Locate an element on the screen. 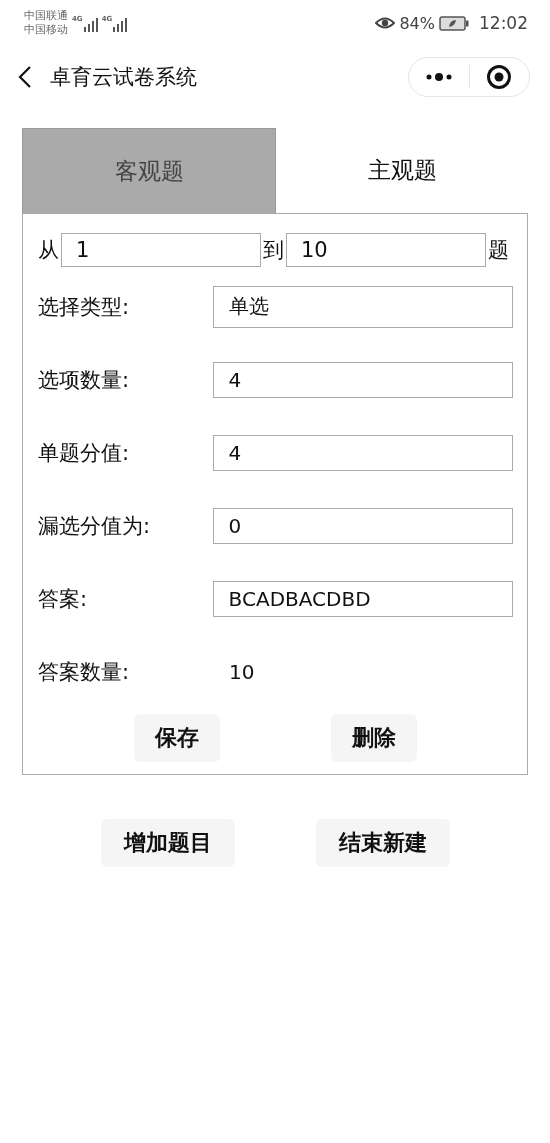 The width and height of the screenshot is (550, 1143). battery-icon is located at coordinates (454, 23).